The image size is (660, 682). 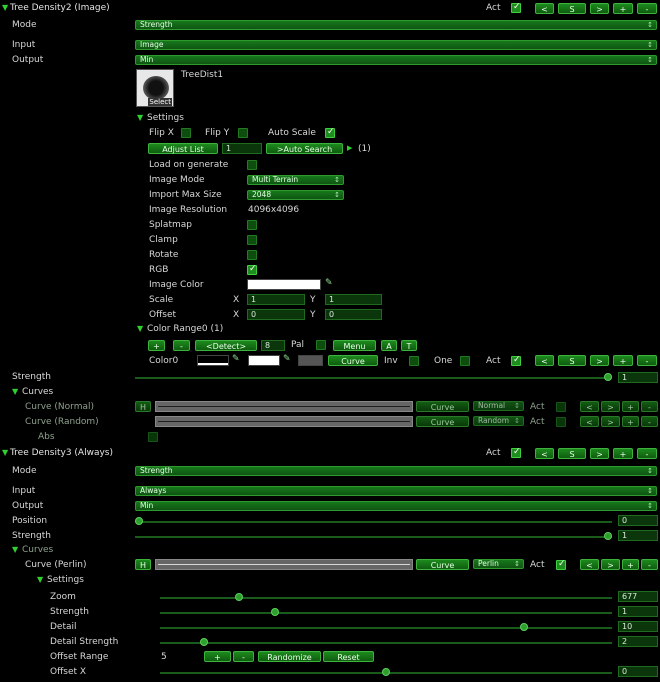 What do you see at coordinates (203, 642) in the screenshot?
I see `detail-strength-slider-knob` at bounding box center [203, 642].